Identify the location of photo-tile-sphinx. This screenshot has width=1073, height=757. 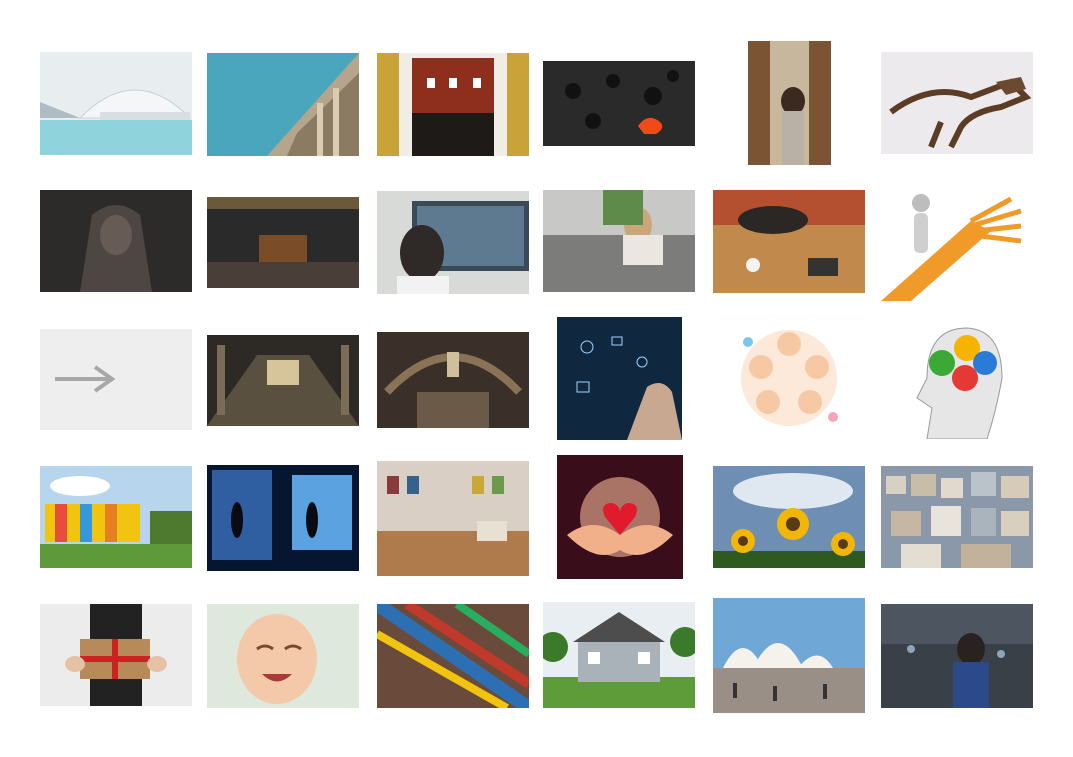
(116, 241).